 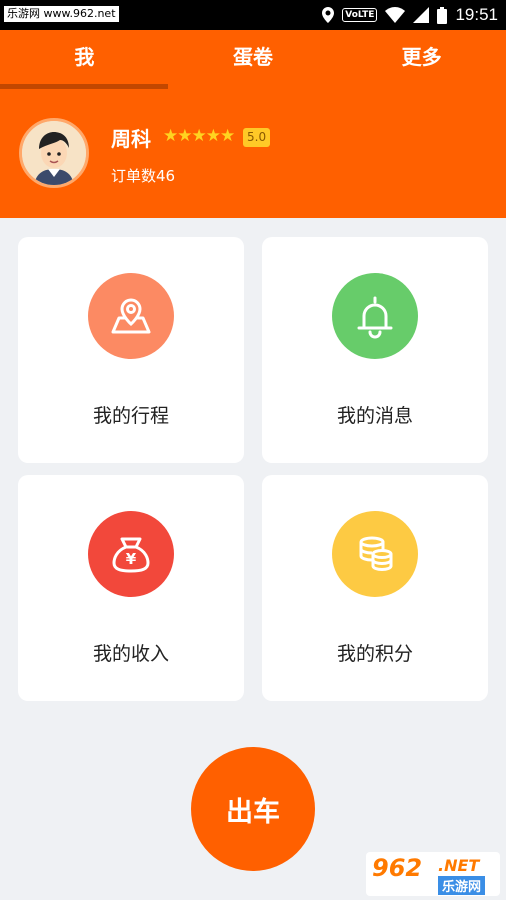 What do you see at coordinates (462, 885) in the screenshot?
I see `watermark-cn: 乐游网` at bounding box center [462, 885].